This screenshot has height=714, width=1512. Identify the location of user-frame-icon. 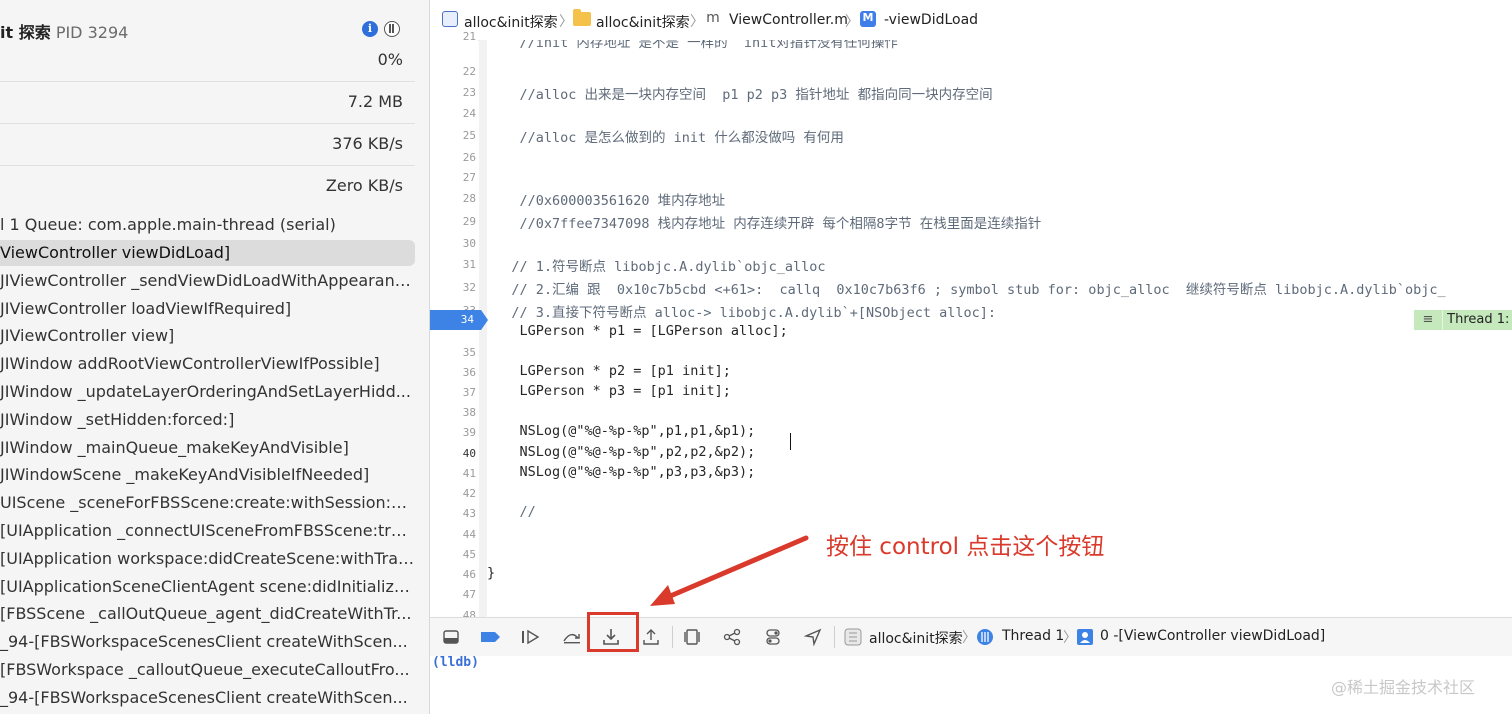
(1085, 637).